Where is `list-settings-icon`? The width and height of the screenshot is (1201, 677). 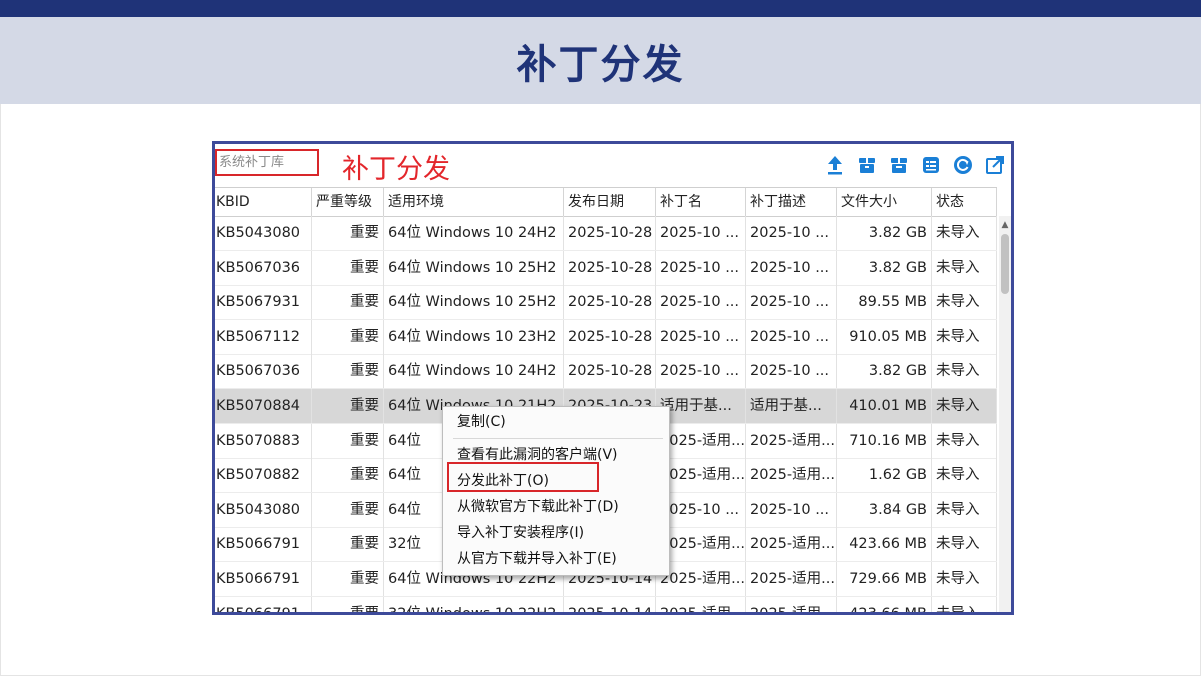
list-settings-icon is located at coordinates (931, 165).